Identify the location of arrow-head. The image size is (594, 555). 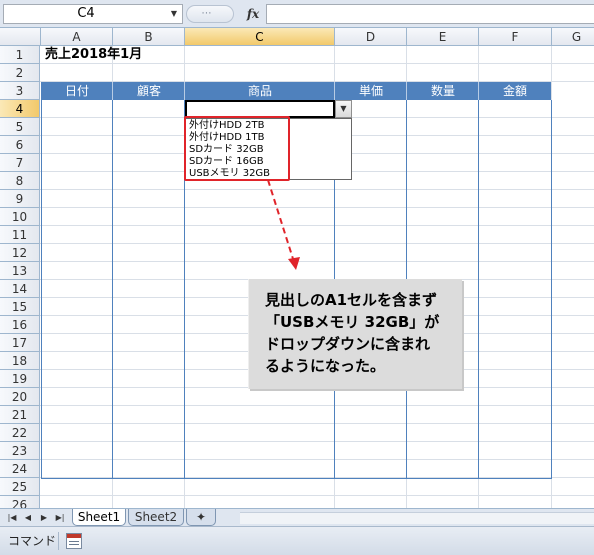
(294, 263).